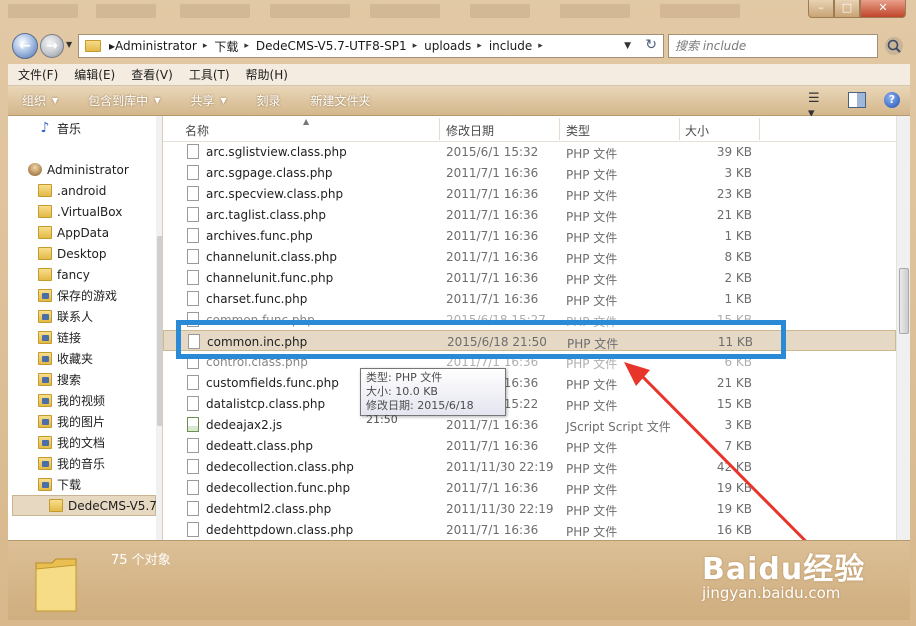 This screenshot has width=916, height=626. Describe the element at coordinates (197, 130) in the screenshot. I see `column-name: 名称` at that location.